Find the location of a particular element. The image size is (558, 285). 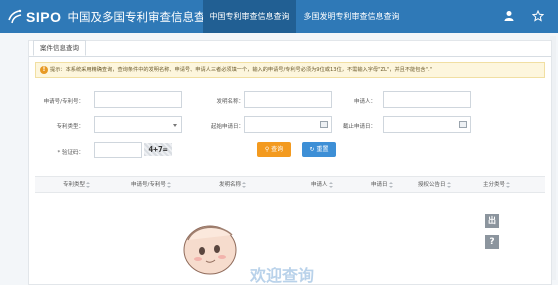

applicant-input is located at coordinates (427, 99).